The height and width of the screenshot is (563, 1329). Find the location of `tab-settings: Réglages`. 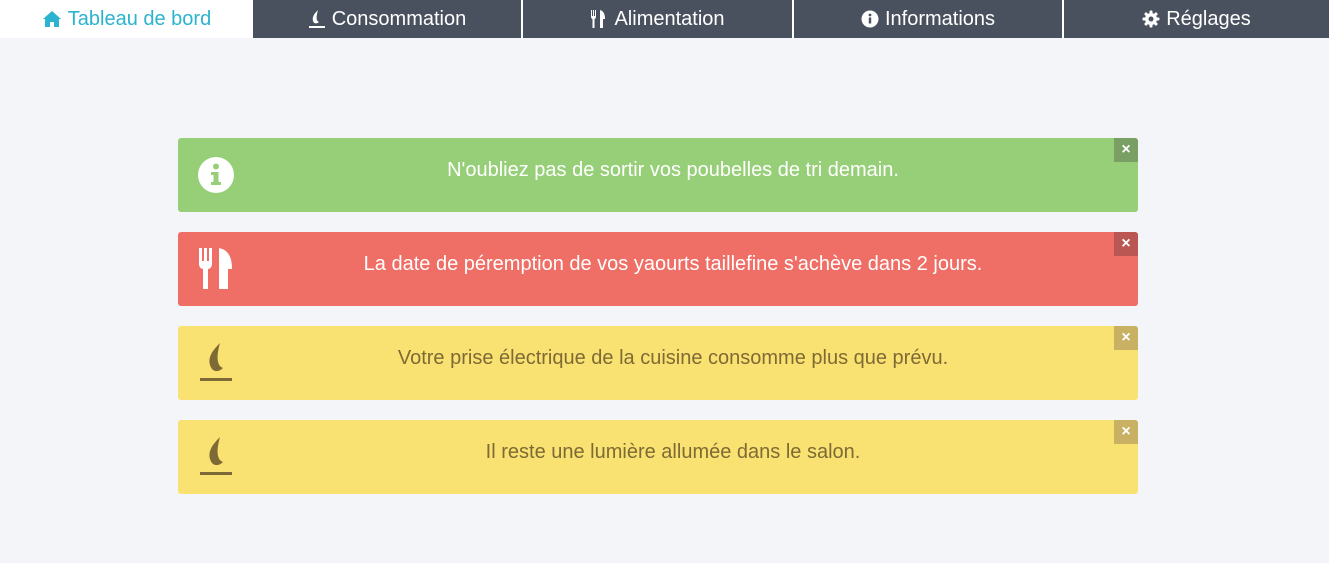

tab-settings: Réglages is located at coordinates (1196, 19).